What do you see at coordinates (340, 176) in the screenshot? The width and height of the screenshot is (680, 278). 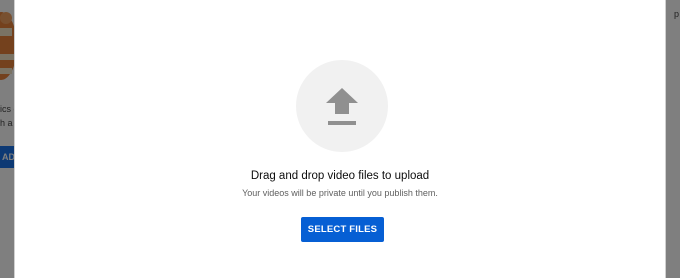 I see `dialog-title: Drag and drop video files to upload` at bounding box center [340, 176].